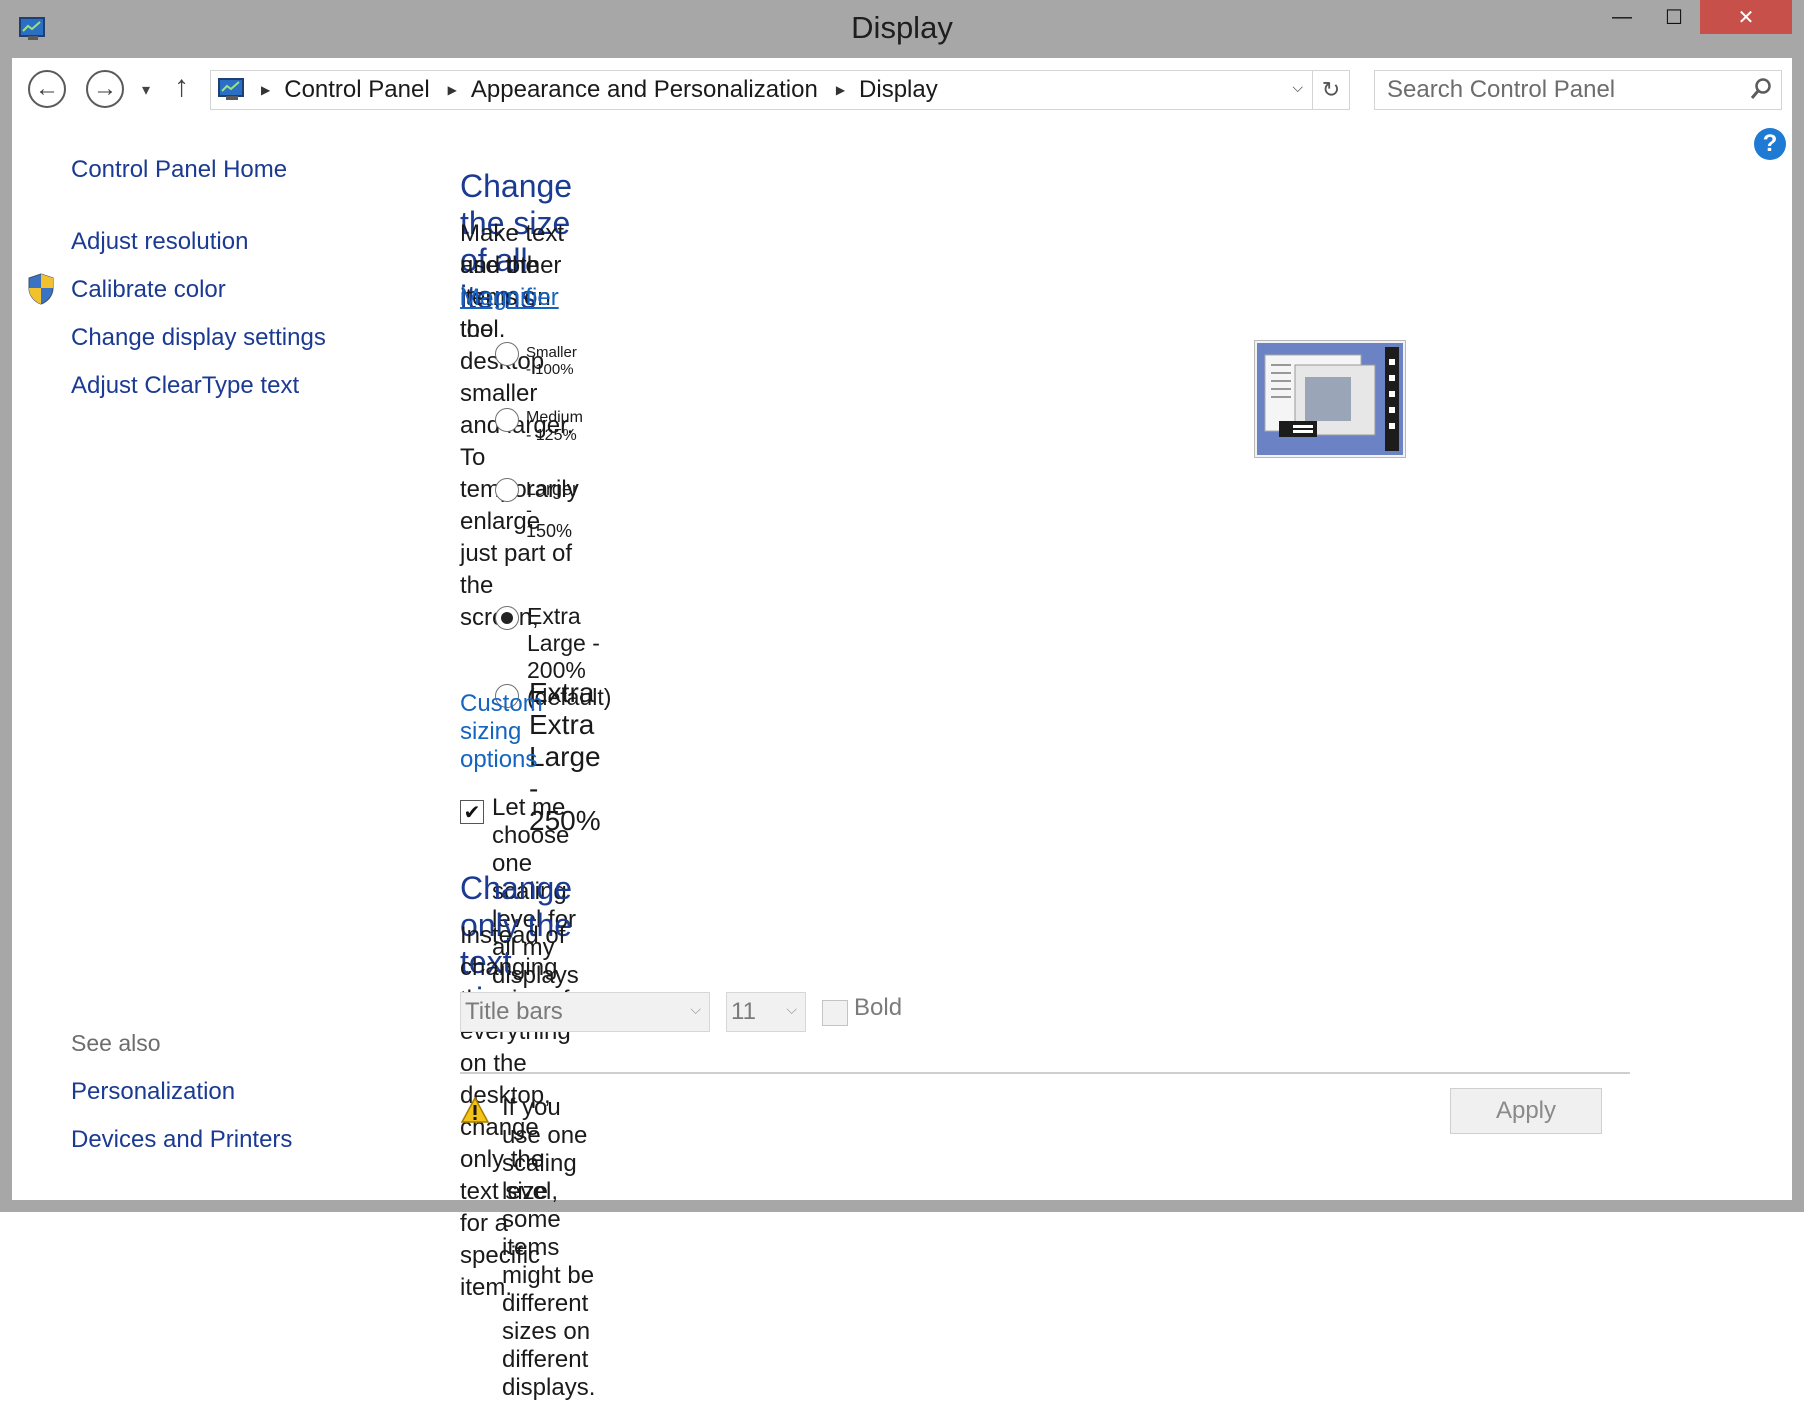 The image size is (1804, 1402). Describe the element at coordinates (159, 242) in the screenshot. I see `sidebar-item-adjust-resolution: Adjust resolution` at that location.